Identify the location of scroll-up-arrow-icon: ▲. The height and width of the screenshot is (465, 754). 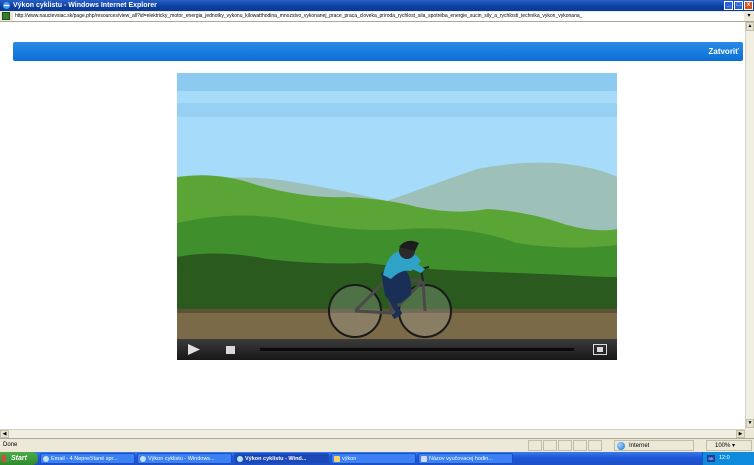
(750, 26).